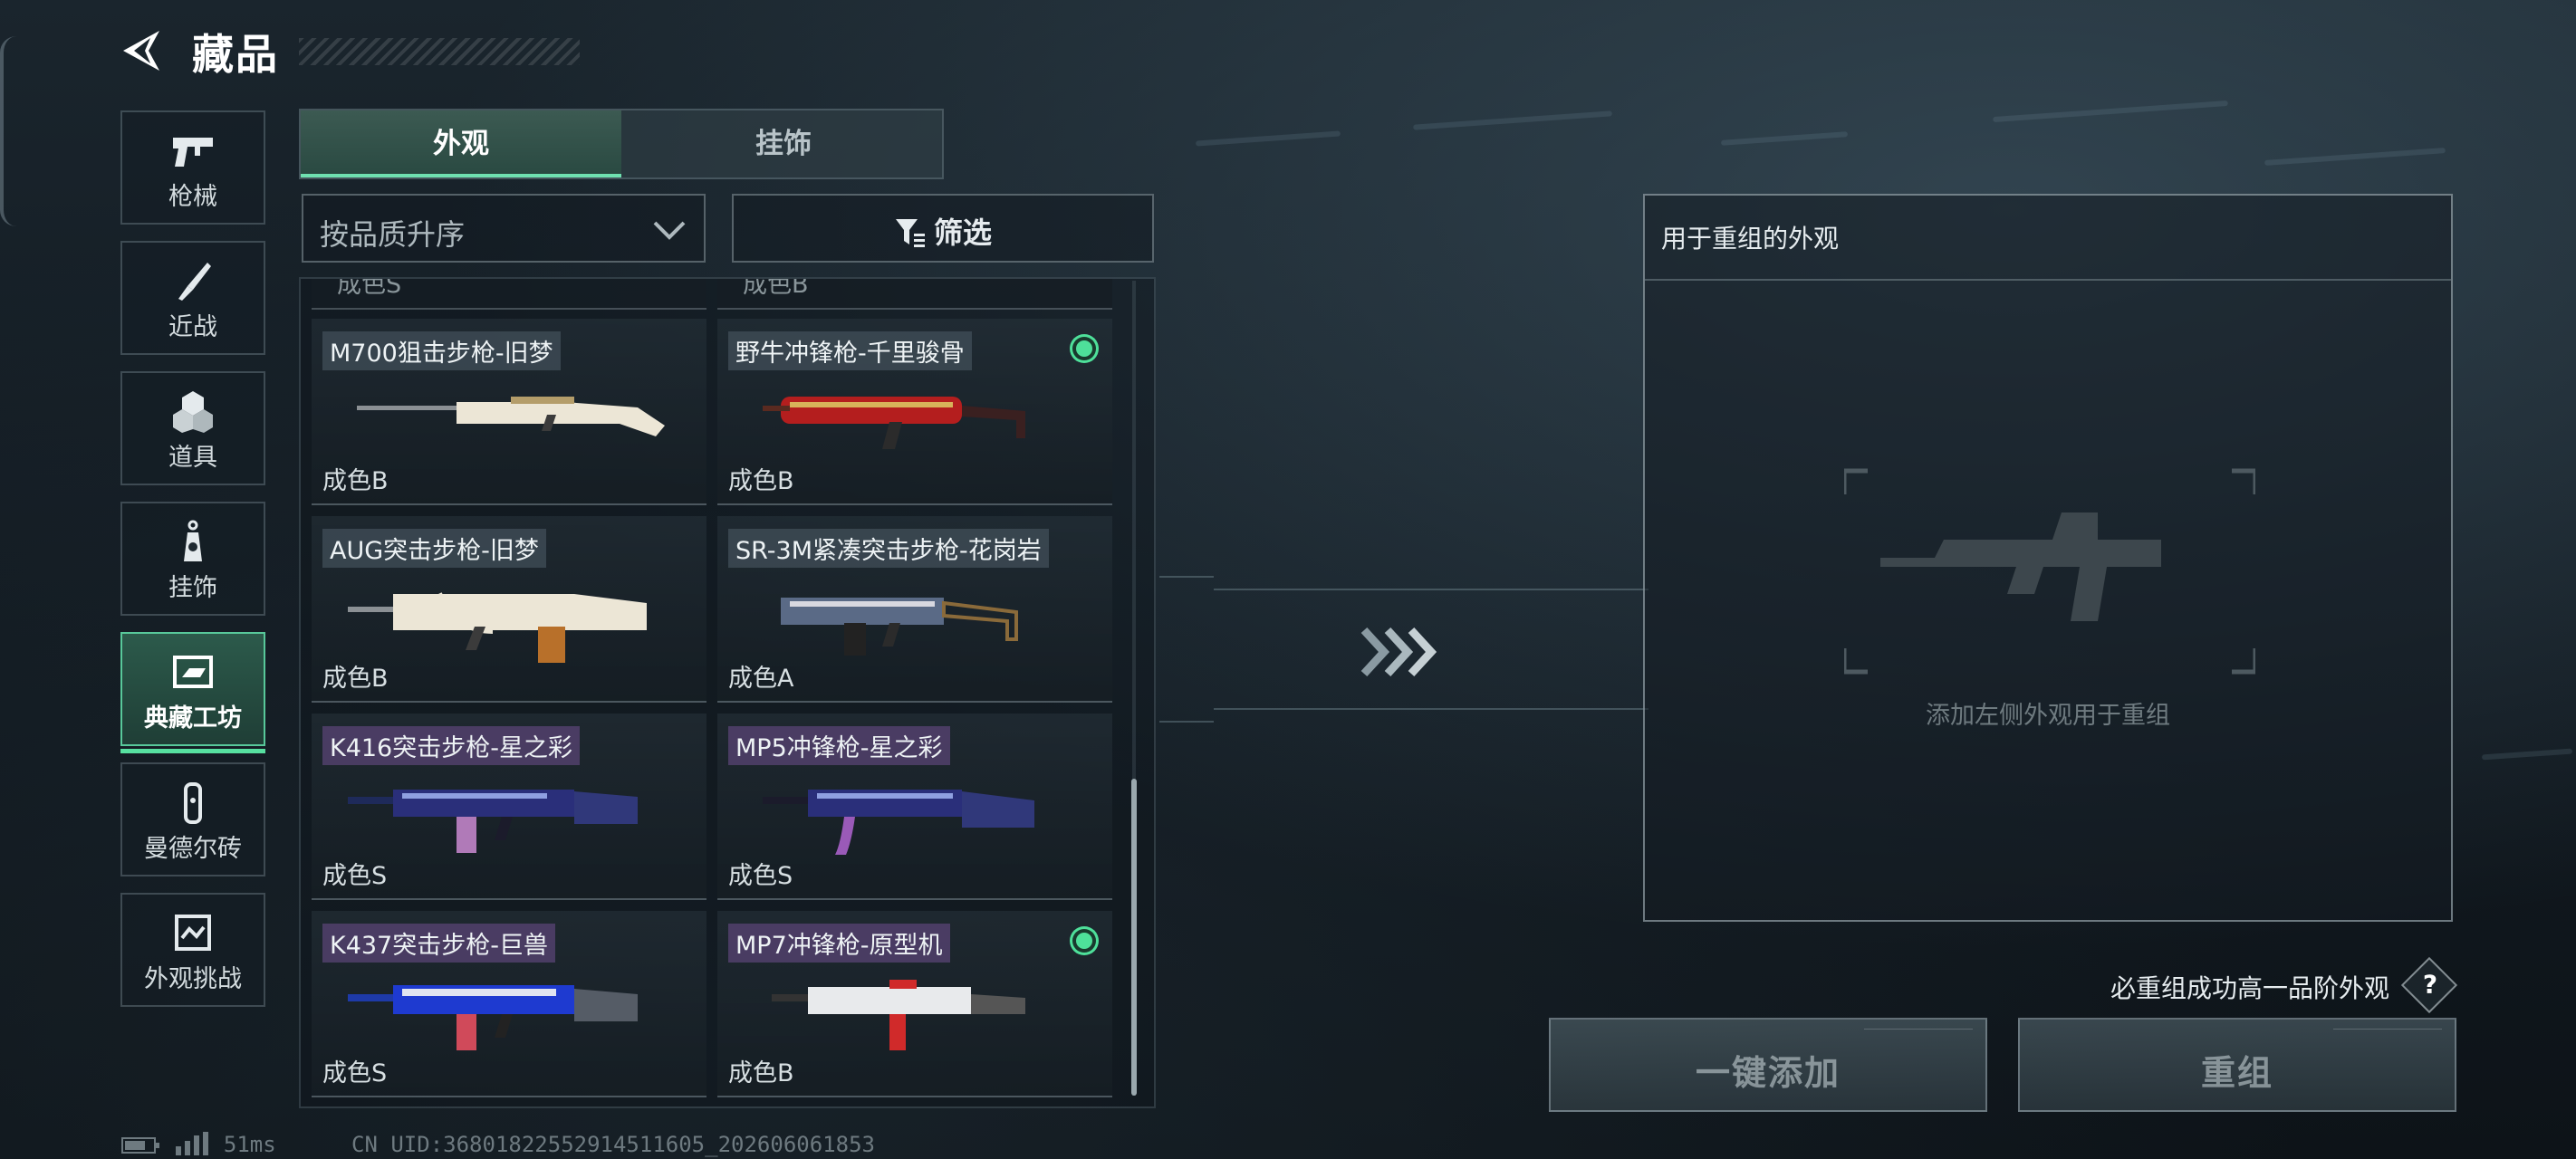 The width and height of the screenshot is (2576, 1159). I want to click on tab-skins: 外观, so click(461, 143).